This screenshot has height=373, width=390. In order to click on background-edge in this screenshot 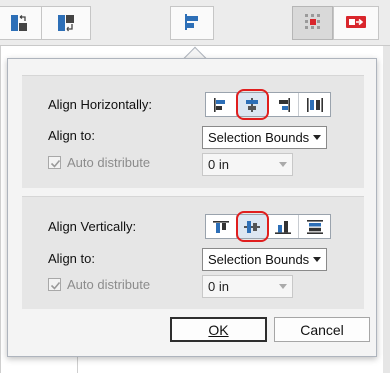, I will do `click(0, 209)`.